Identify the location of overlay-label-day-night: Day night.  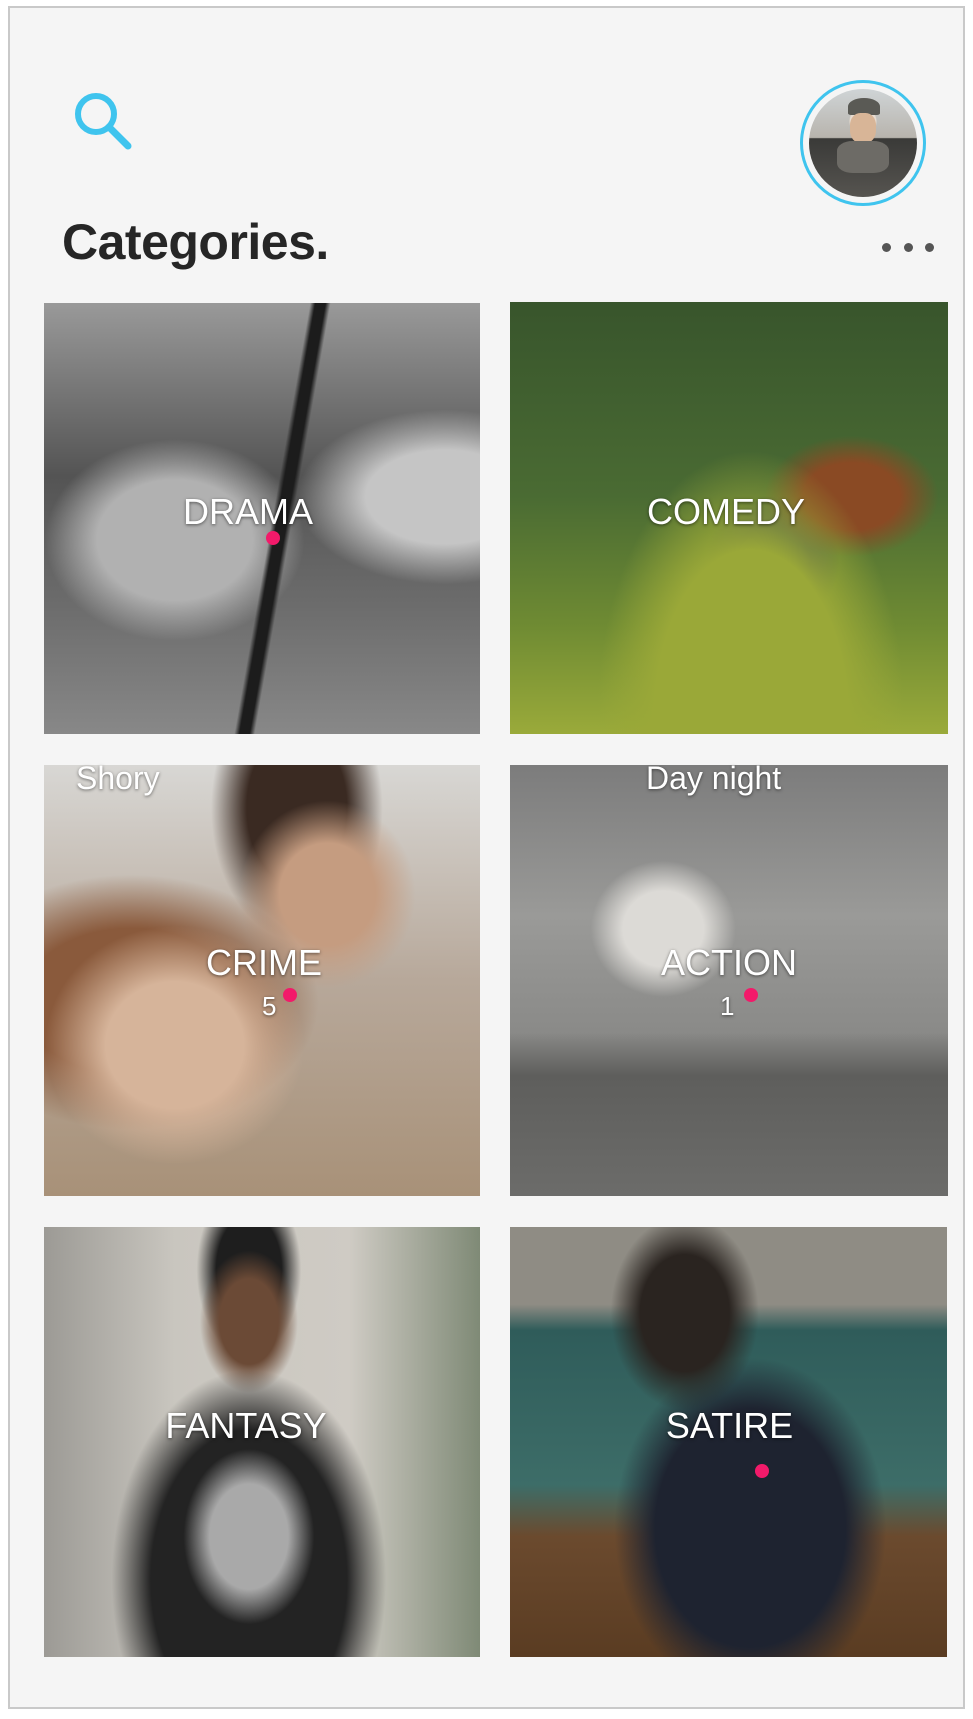
(714, 778).